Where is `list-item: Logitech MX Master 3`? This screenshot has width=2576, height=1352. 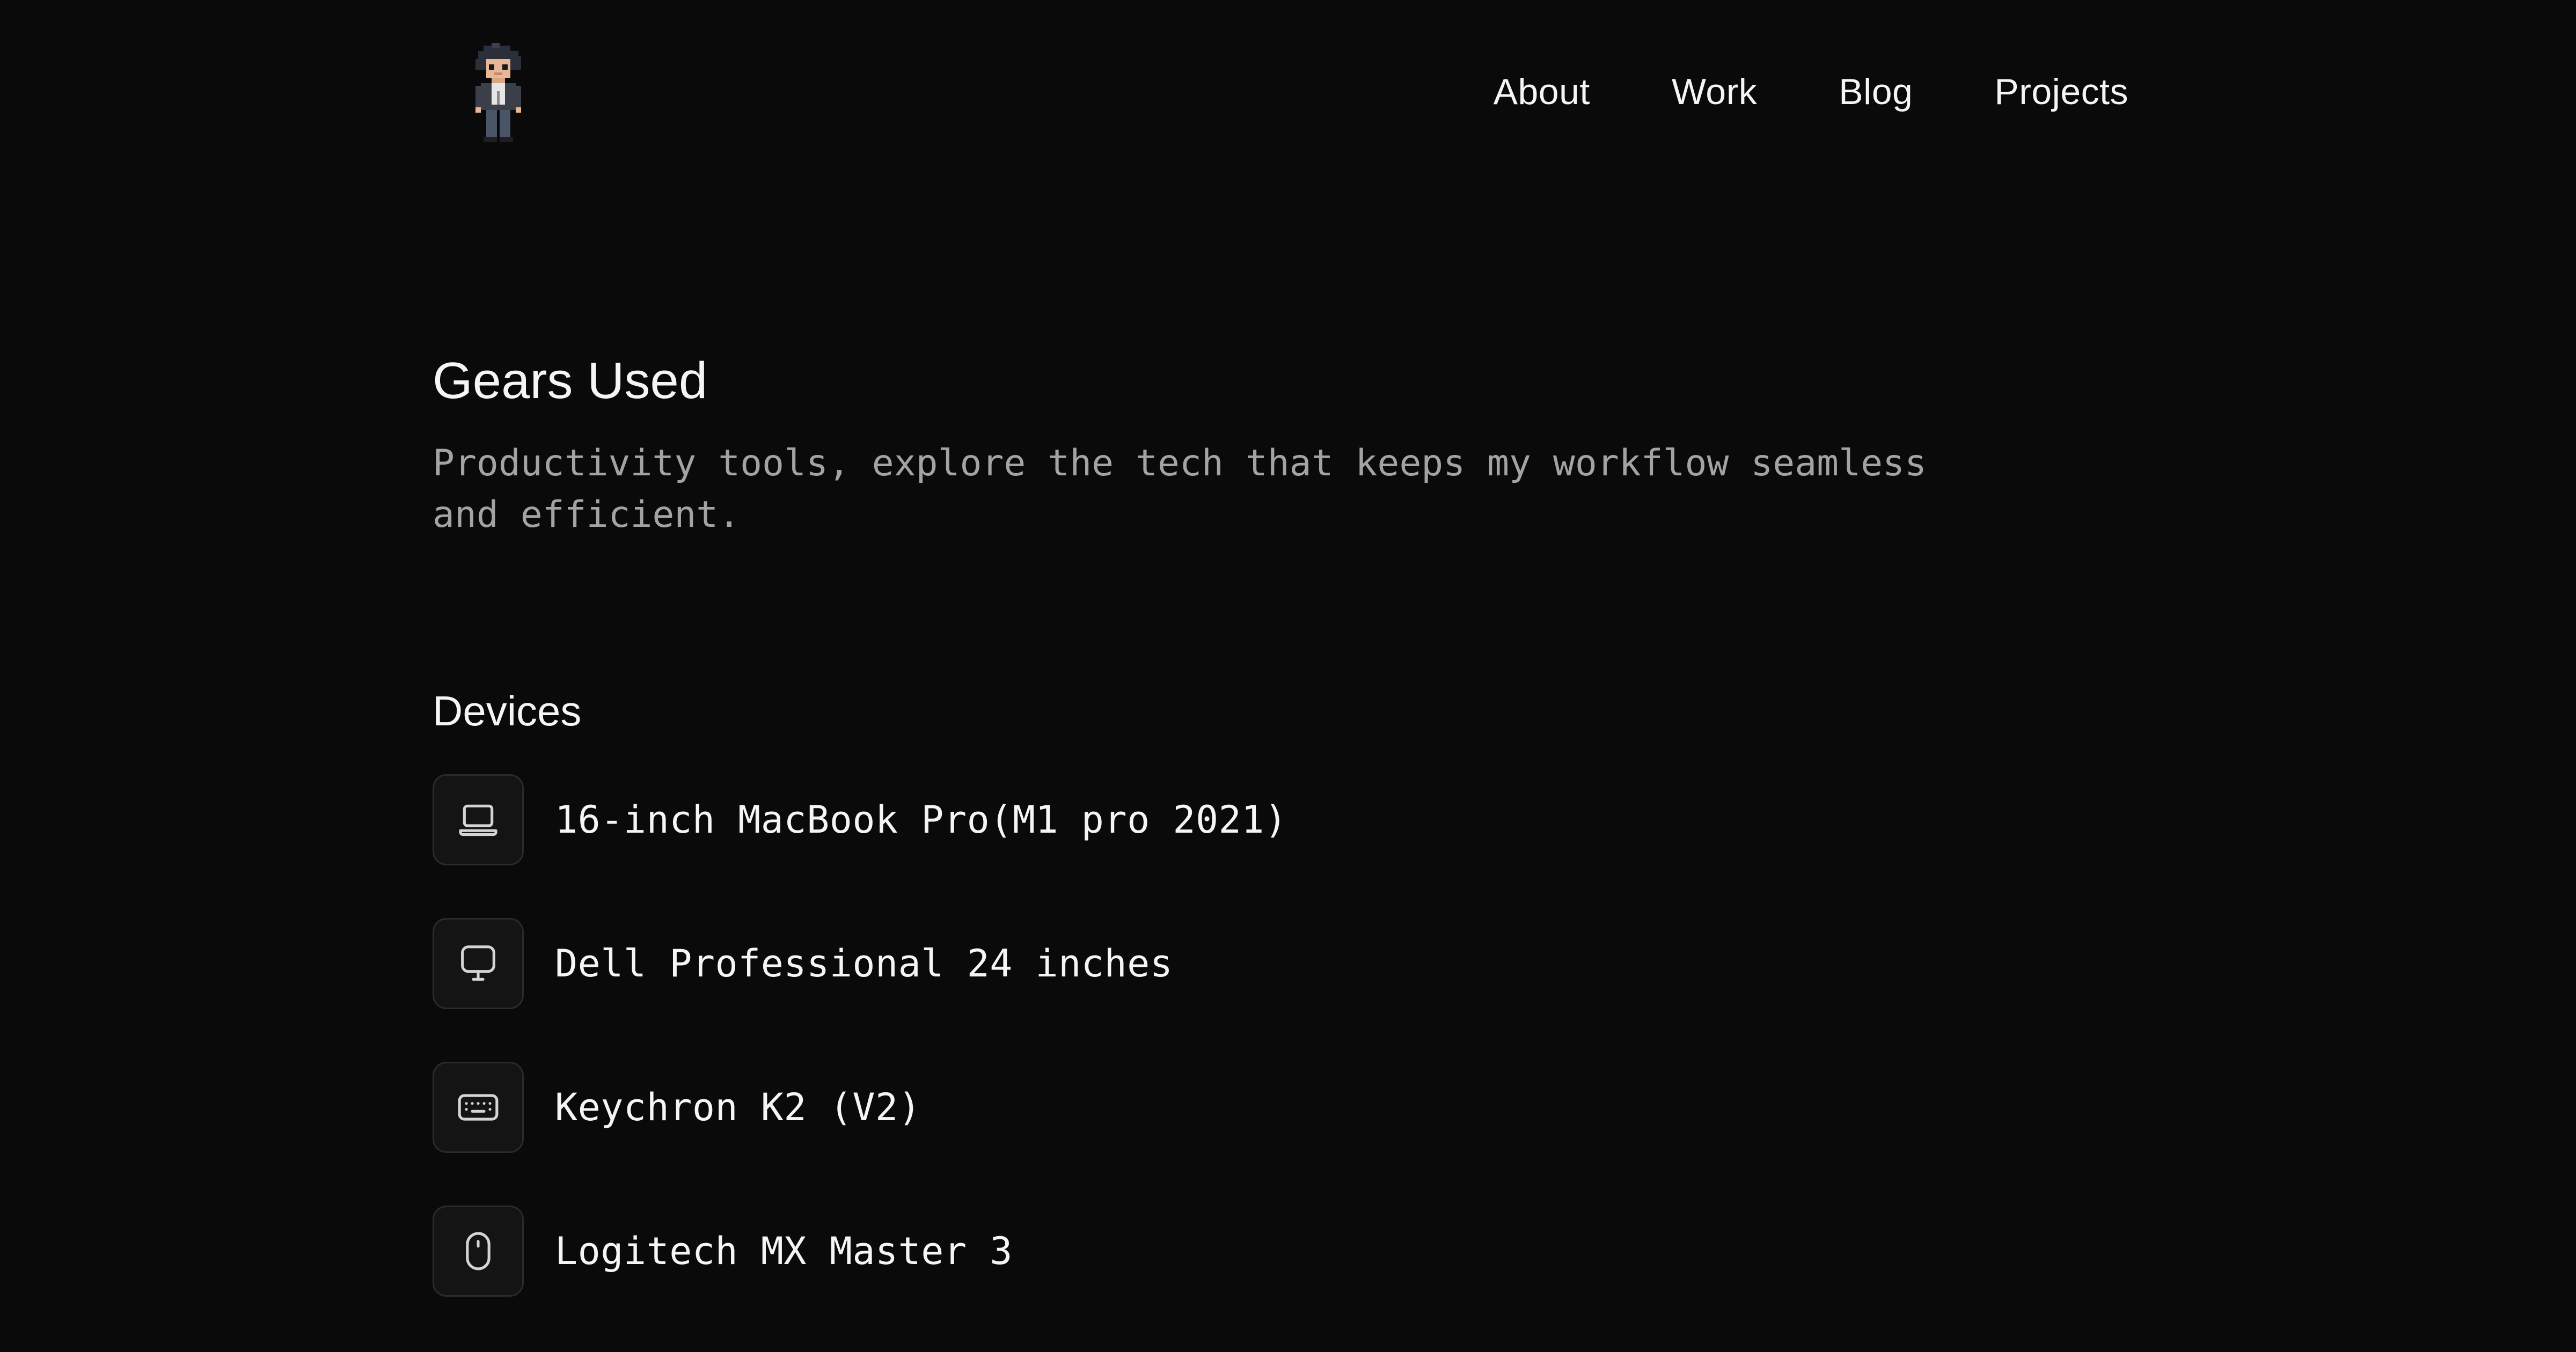 list-item: Logitech MX Master 3 is located at coordinates (1238, 1251).